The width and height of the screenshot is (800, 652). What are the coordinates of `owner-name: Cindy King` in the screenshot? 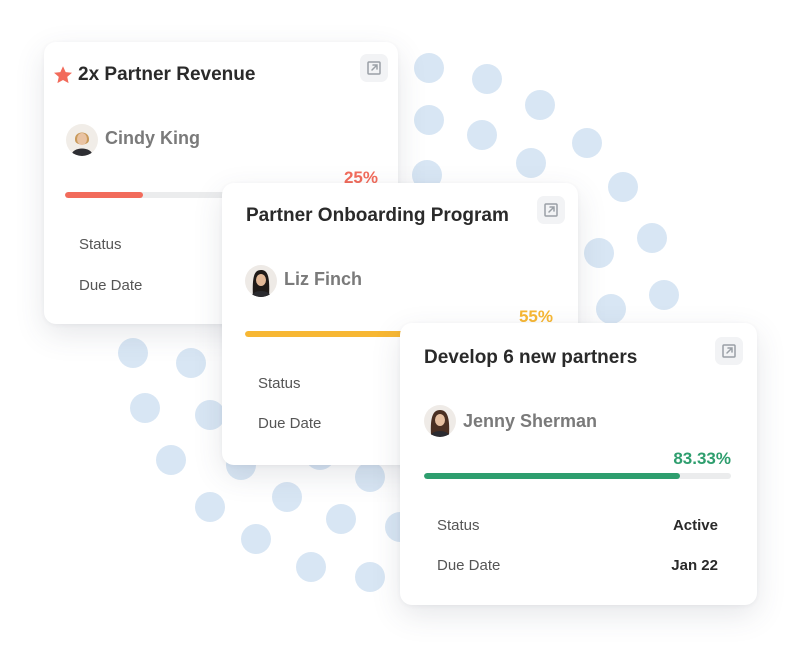 It's located at (152, 138).